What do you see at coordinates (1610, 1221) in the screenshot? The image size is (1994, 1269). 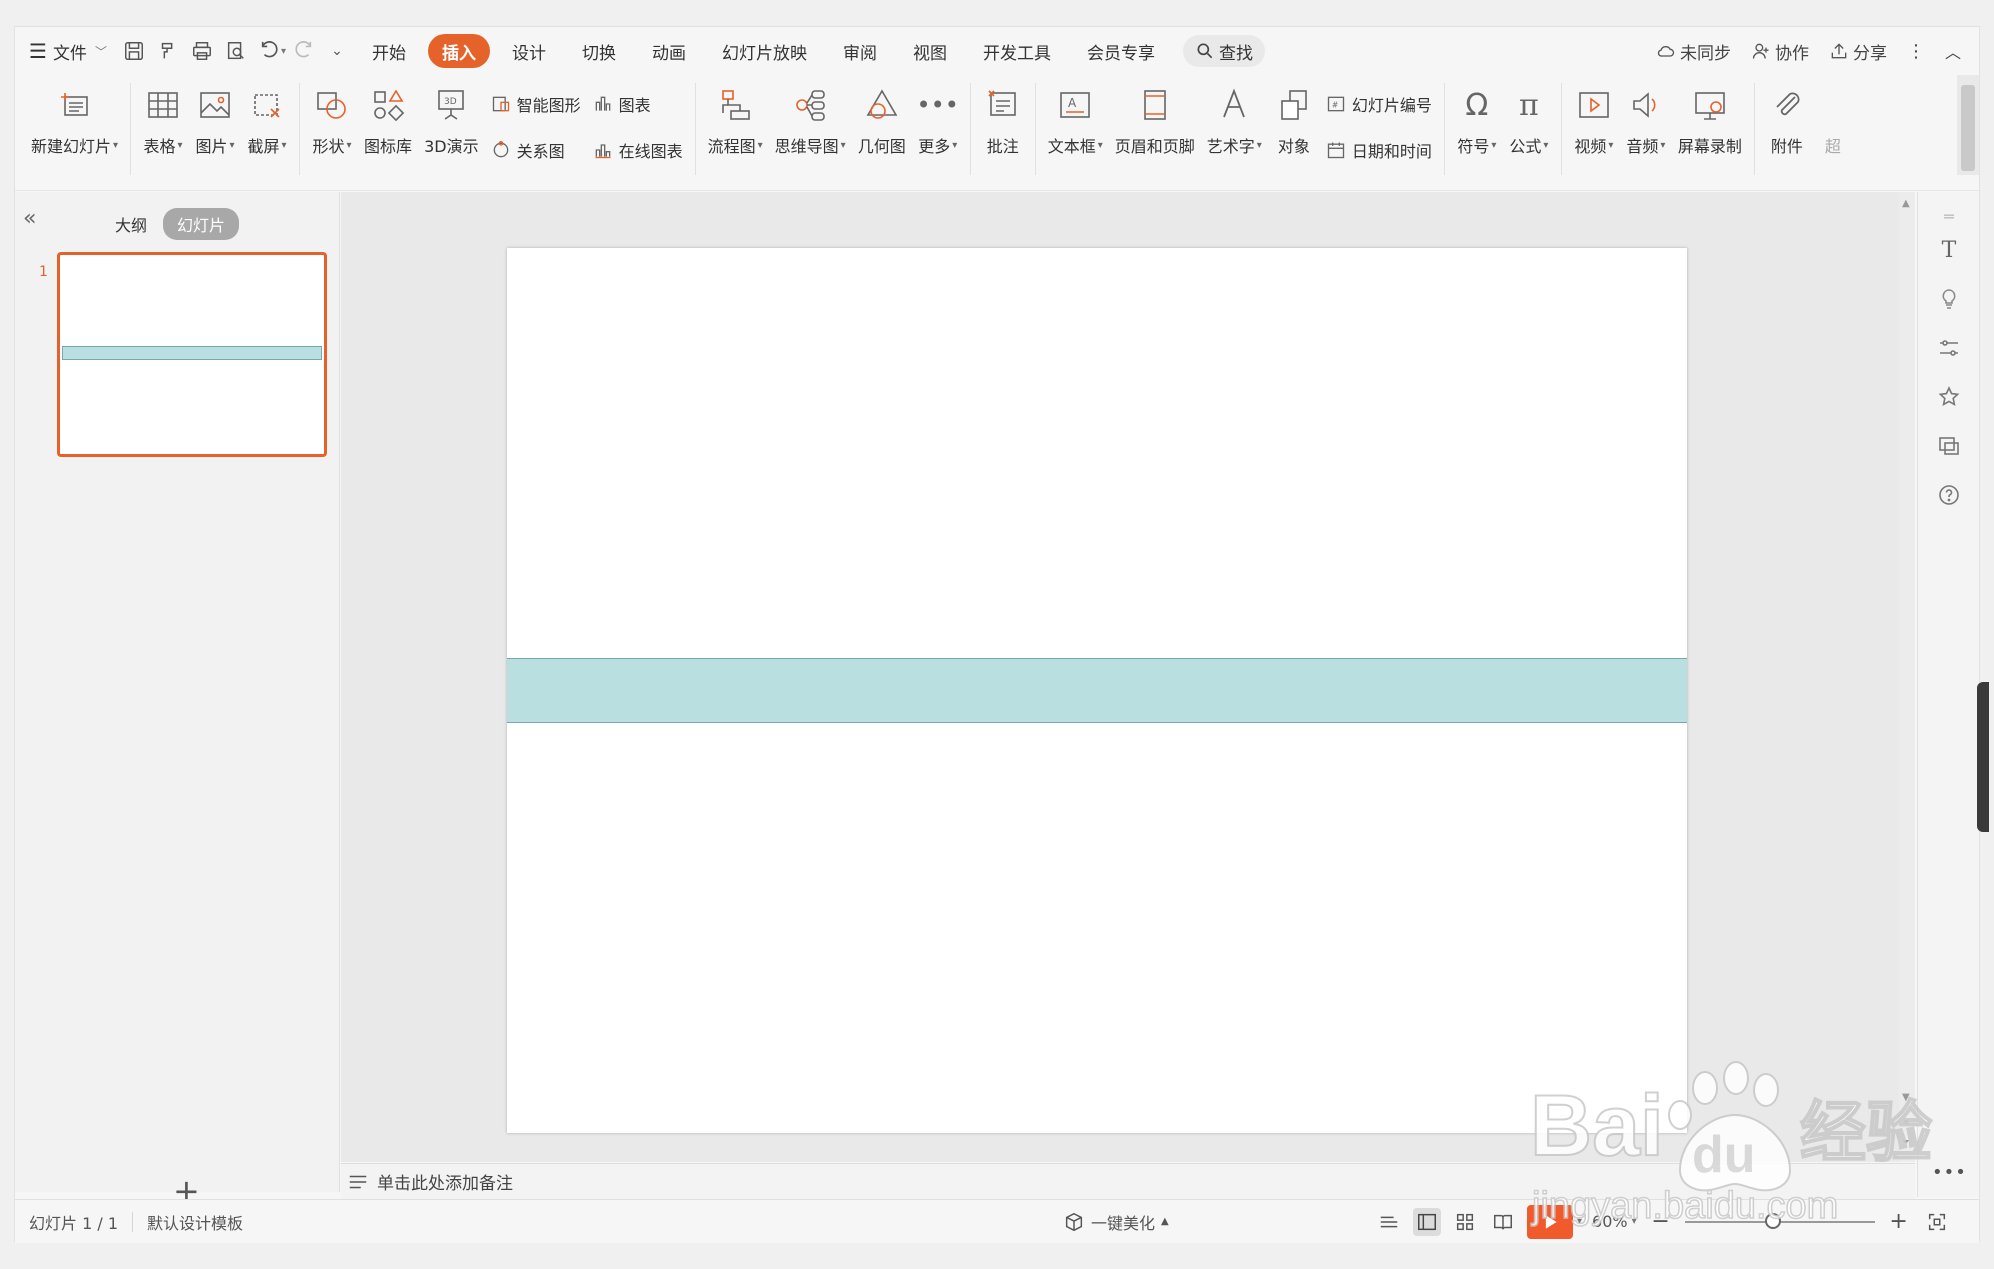 I see `zoom-level: 60%` at bounding box center [1610, 1221].